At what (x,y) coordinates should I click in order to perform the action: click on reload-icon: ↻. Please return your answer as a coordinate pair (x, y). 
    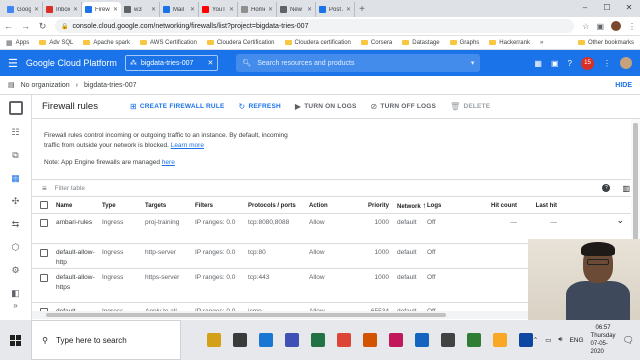
    Looking at the image, I should click on (42, 26).